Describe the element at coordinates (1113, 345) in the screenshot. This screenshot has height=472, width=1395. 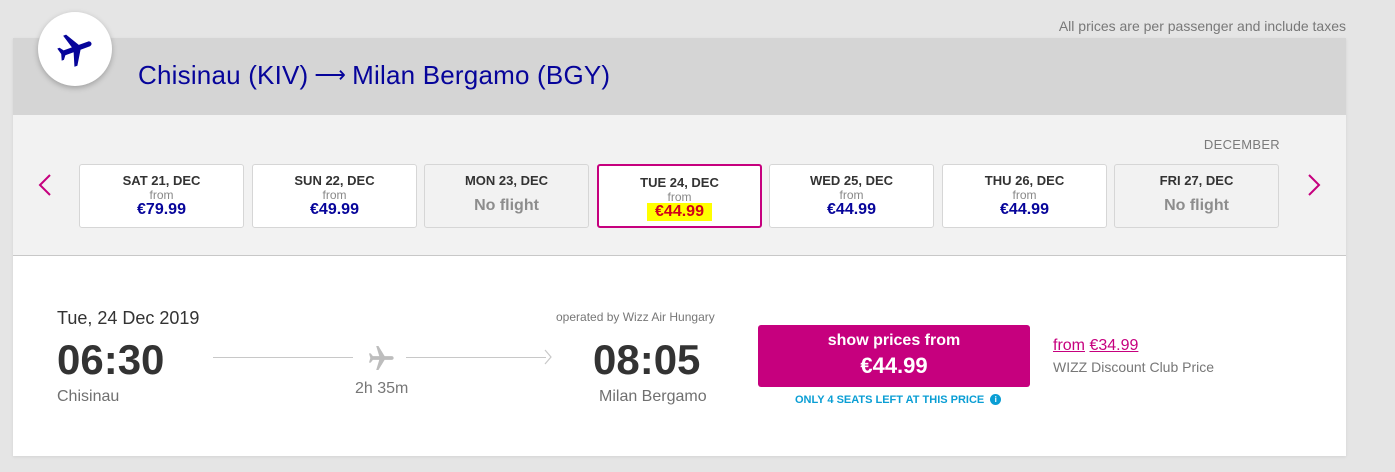
I see `club-price: €34.99` at that location.